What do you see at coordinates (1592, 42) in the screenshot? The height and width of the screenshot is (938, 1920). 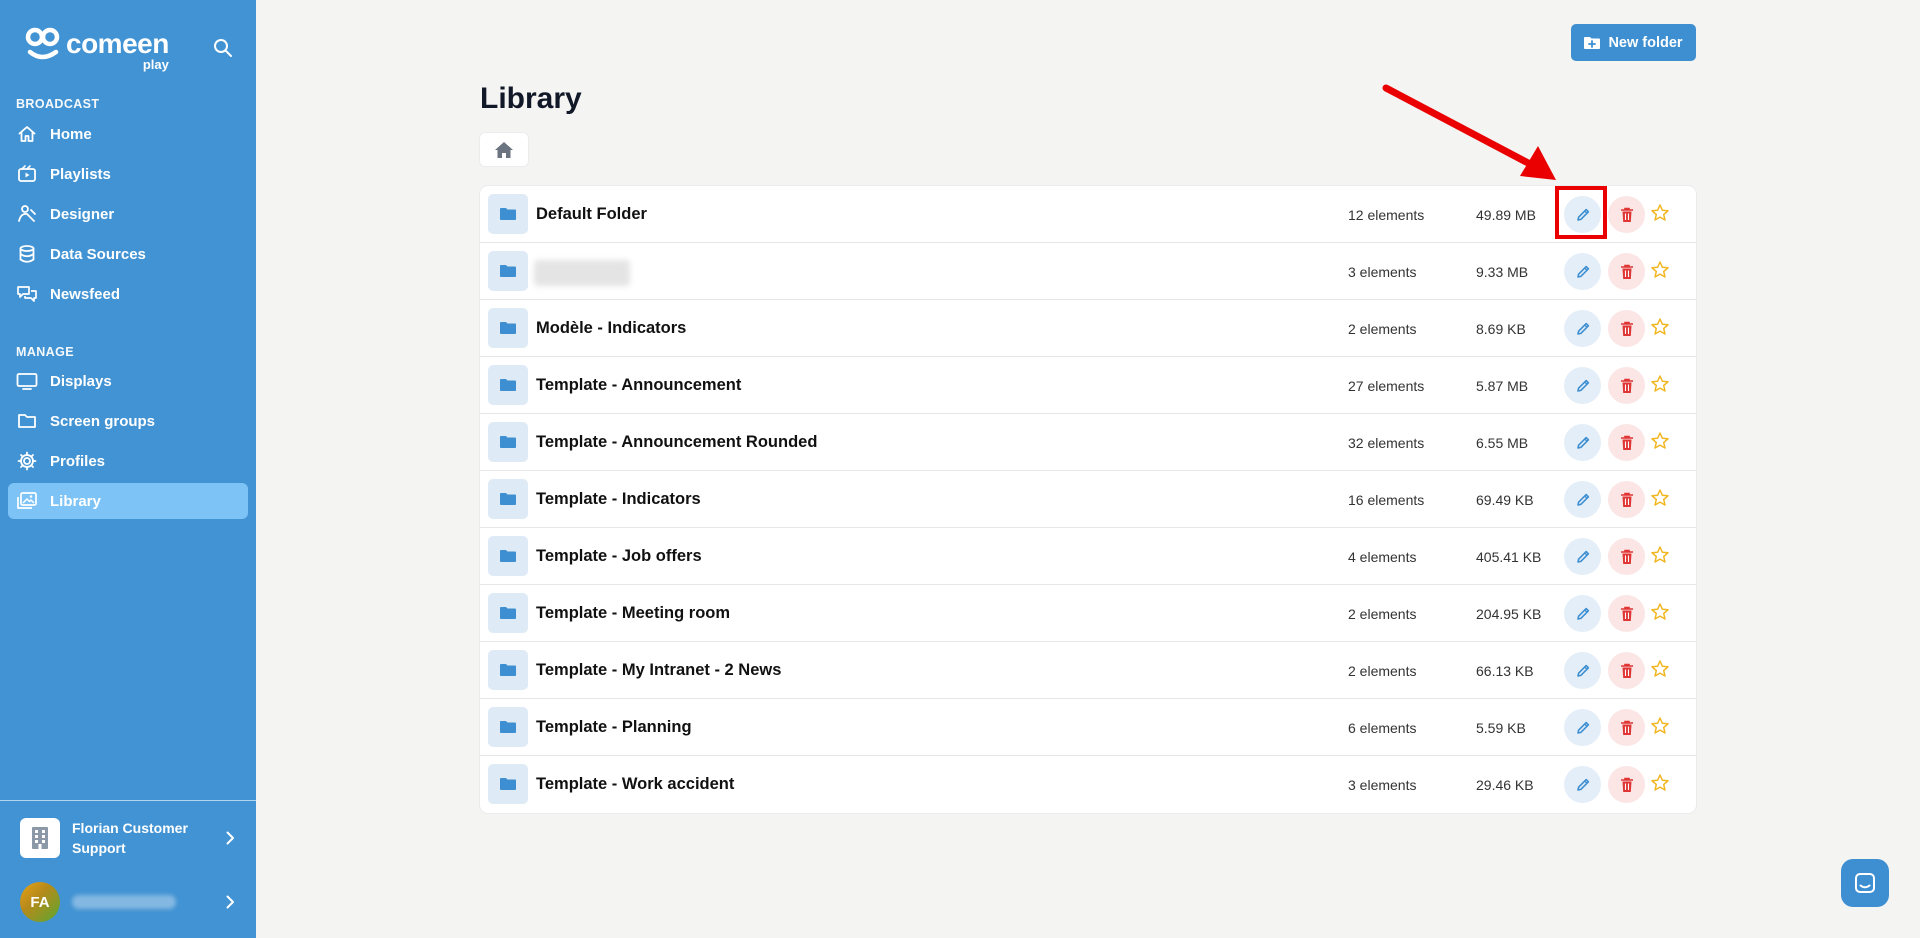 I see `folder-plus-icon` at bounding box center [1592, 42].